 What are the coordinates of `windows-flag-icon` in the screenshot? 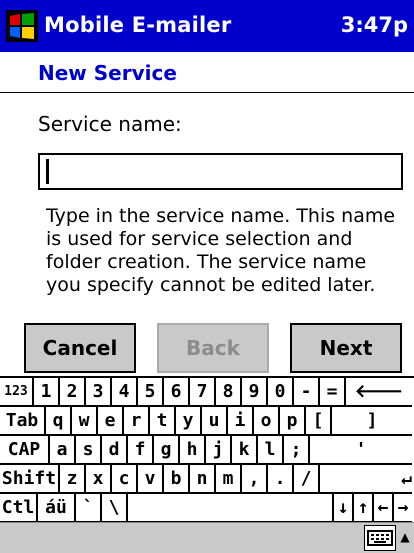 It's located at (22, 26).